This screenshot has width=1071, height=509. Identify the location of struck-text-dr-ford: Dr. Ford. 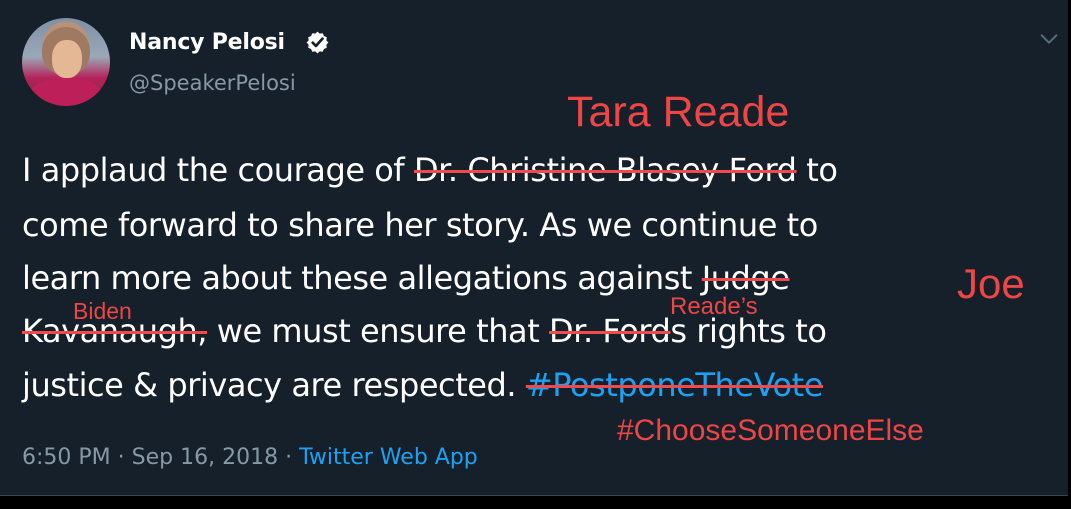
(610, 331).